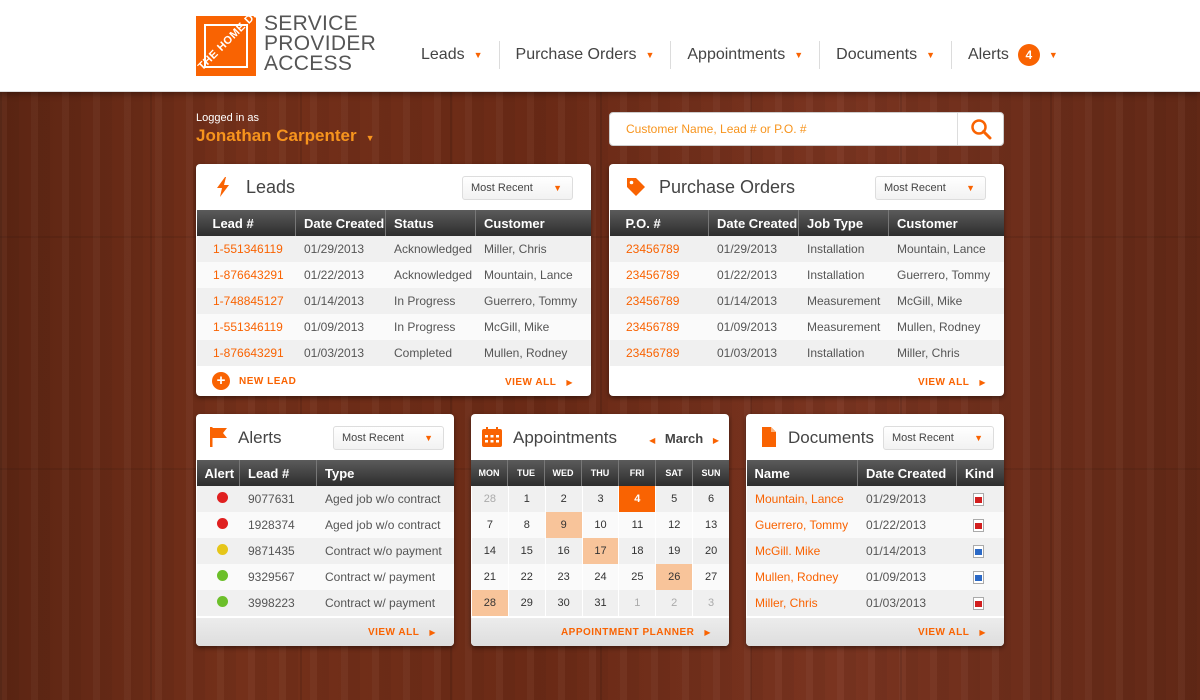 The width and height of the screenshot is (1200, 700). What do you see at coordinates (526, 603) in the screenshot?
I see `calendar-day: 29` at bounding box center [526, 603].